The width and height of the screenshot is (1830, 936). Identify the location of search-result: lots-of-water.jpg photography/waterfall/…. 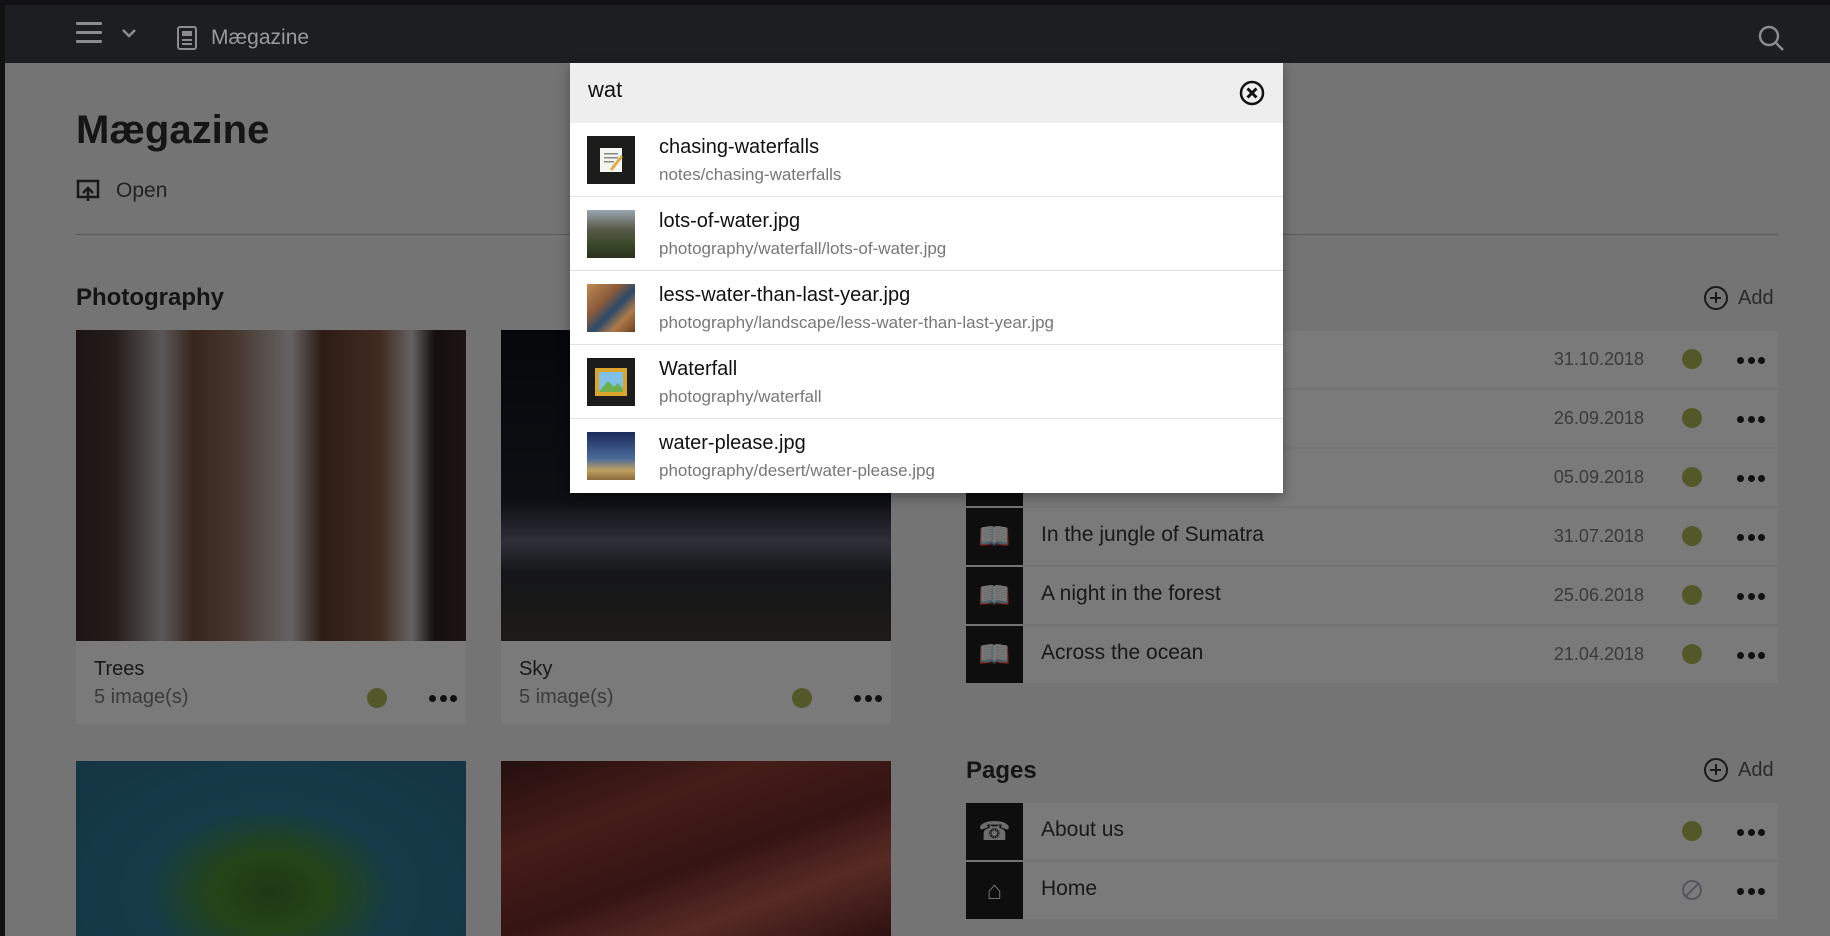
(926, 234).